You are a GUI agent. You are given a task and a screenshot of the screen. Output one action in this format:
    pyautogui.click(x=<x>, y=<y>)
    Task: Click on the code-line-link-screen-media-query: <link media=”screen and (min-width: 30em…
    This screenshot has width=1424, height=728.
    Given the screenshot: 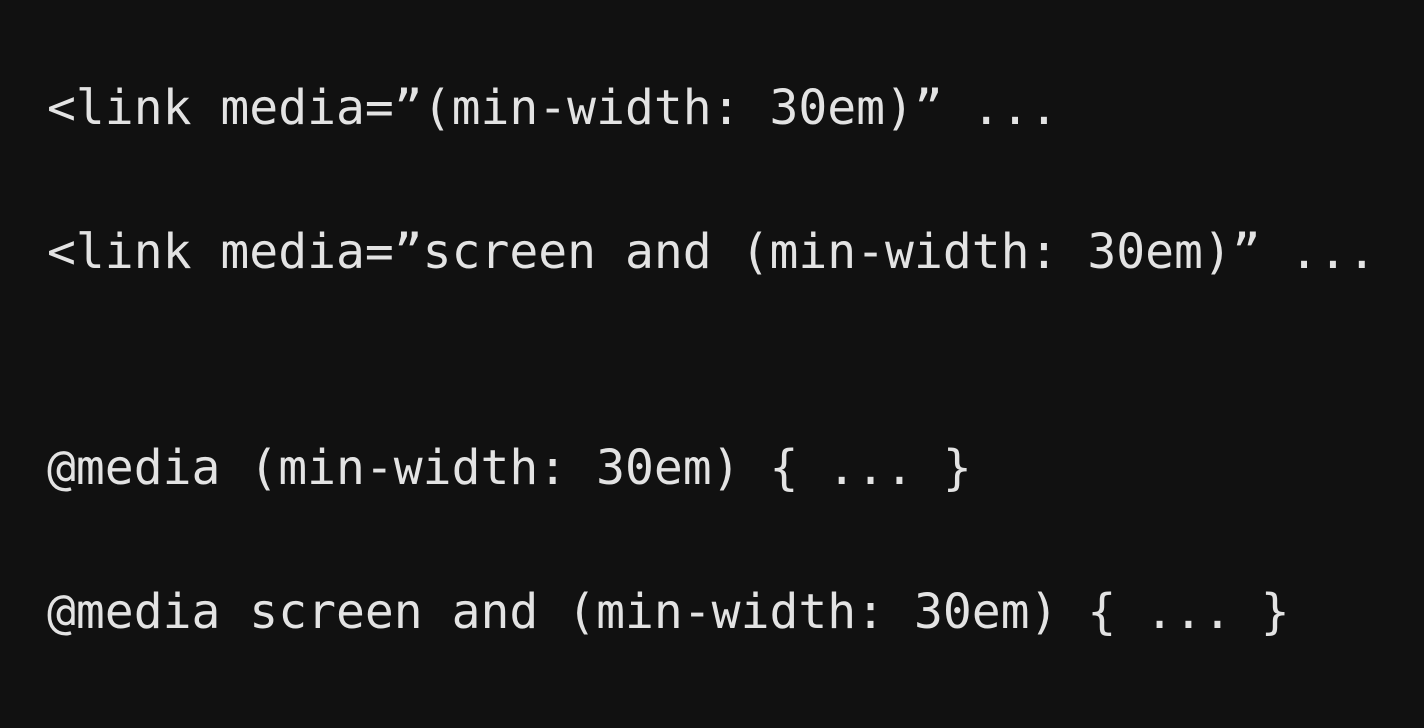 What is the action you would take?
    pyautogui.click(x=712, y=252)
    